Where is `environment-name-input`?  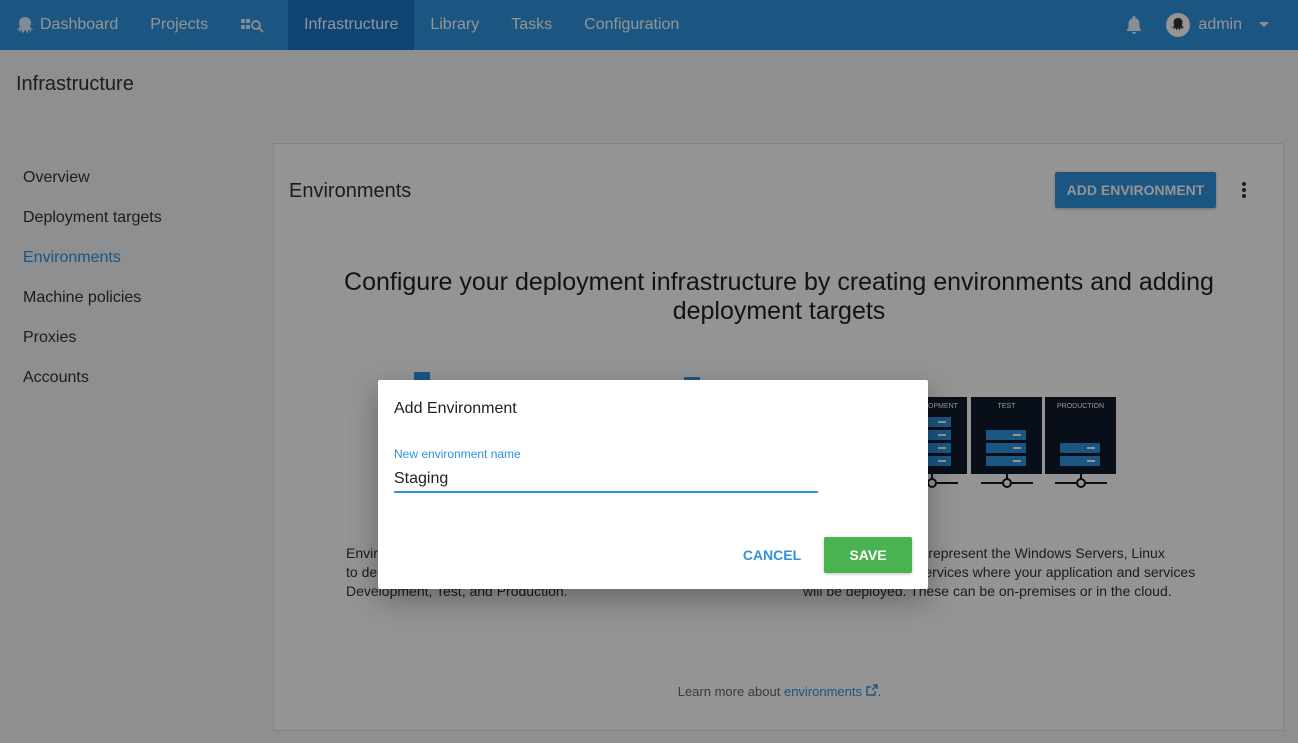
environment-name-input is located at coordinates (606, 480).